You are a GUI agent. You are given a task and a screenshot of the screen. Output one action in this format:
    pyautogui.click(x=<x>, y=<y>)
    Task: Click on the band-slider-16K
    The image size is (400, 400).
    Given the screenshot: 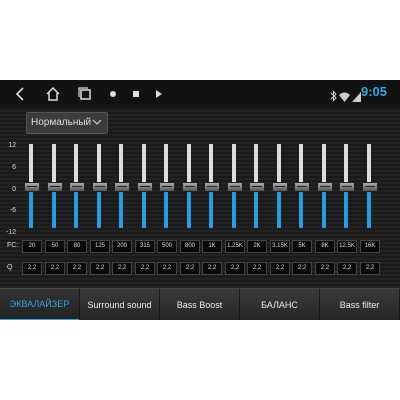 What is the action you would take?
    pyautogui.click(x=369, y=186)
    